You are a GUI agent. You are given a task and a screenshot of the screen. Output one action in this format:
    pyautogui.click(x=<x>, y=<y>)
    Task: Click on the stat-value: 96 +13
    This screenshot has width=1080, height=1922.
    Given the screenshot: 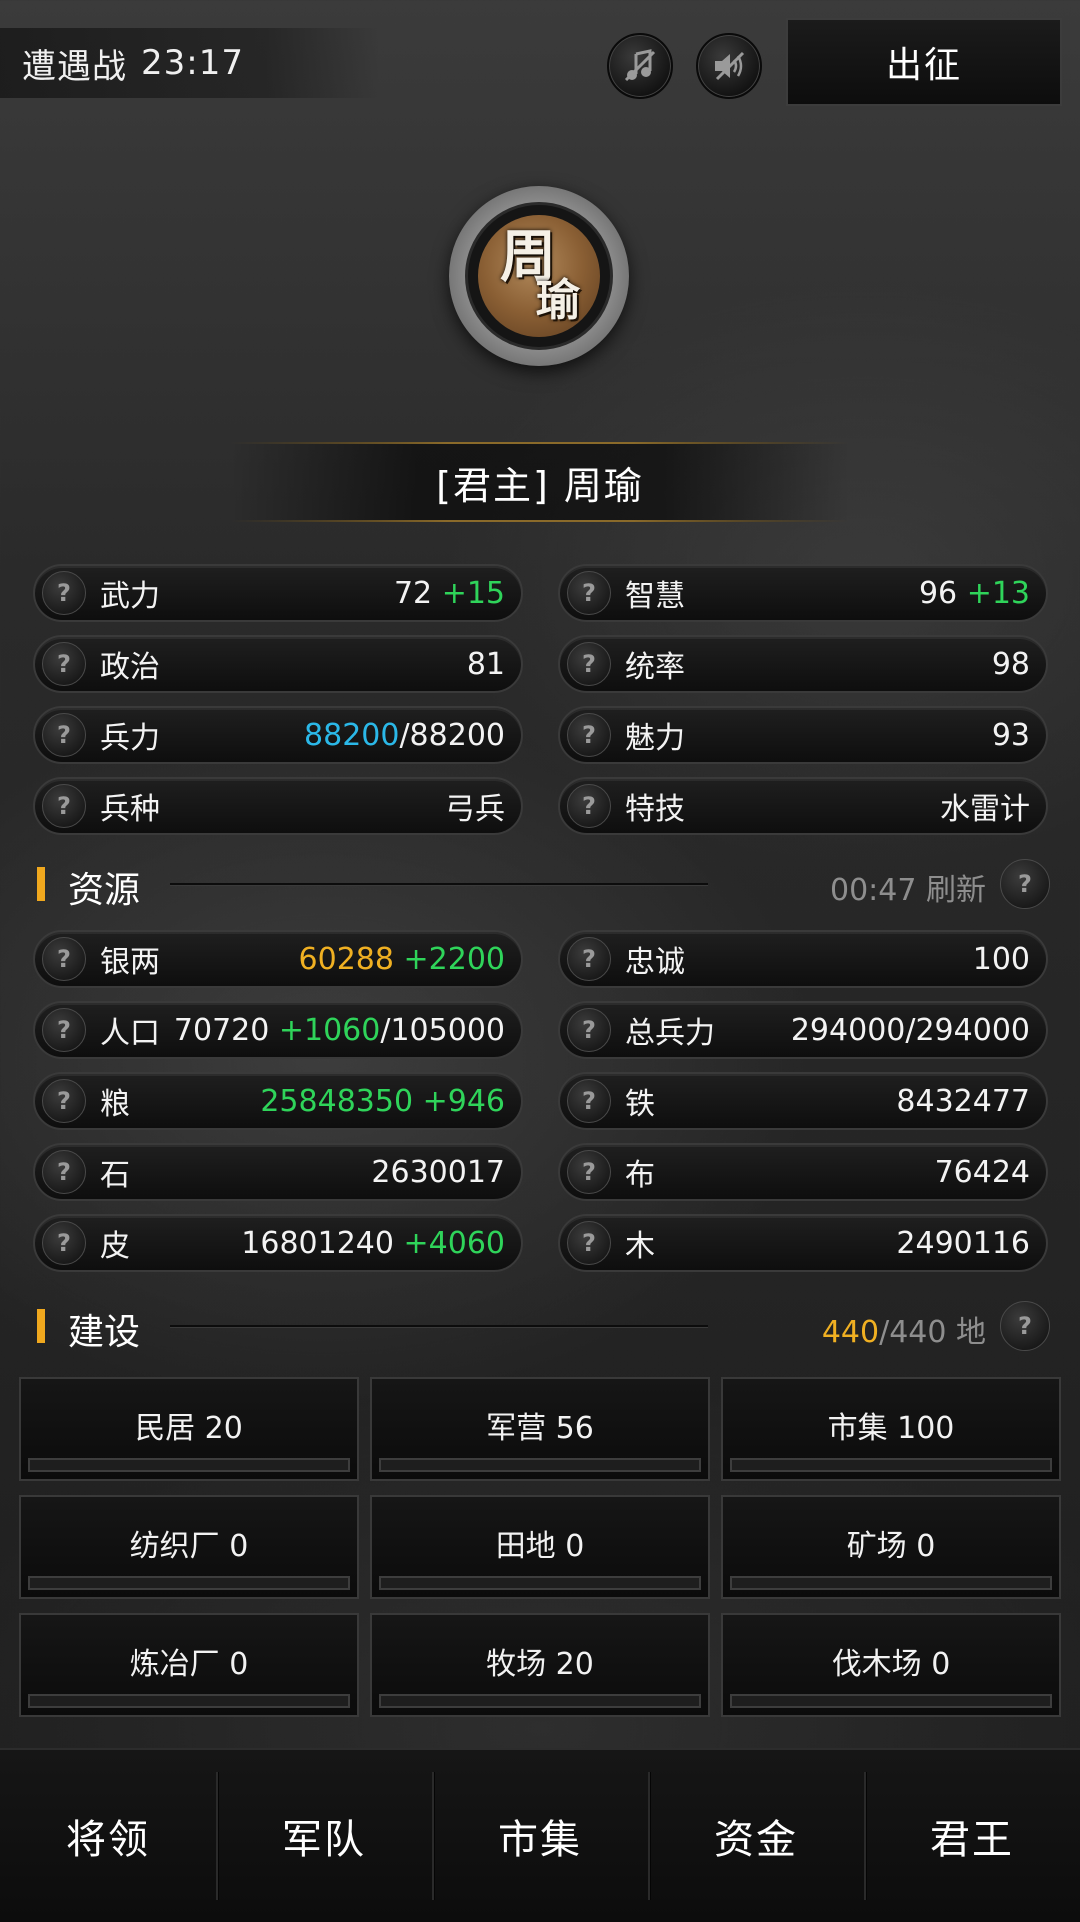 What is the action you would take?
    pyautogui.click(x=974, y=593)
    